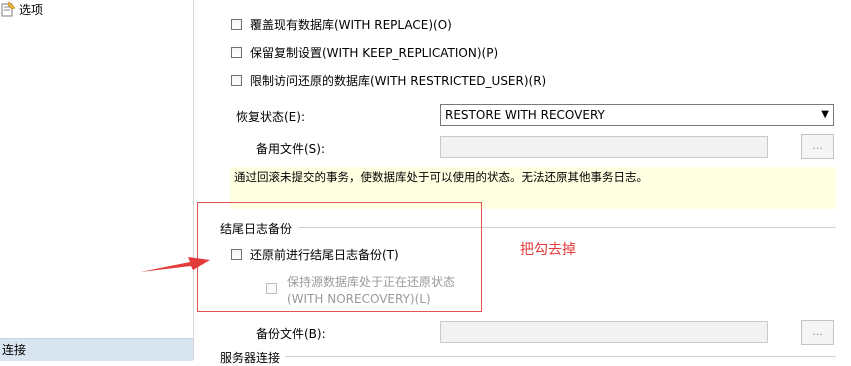  I want to click on annotation-arrow-icon, so click(175, 264).